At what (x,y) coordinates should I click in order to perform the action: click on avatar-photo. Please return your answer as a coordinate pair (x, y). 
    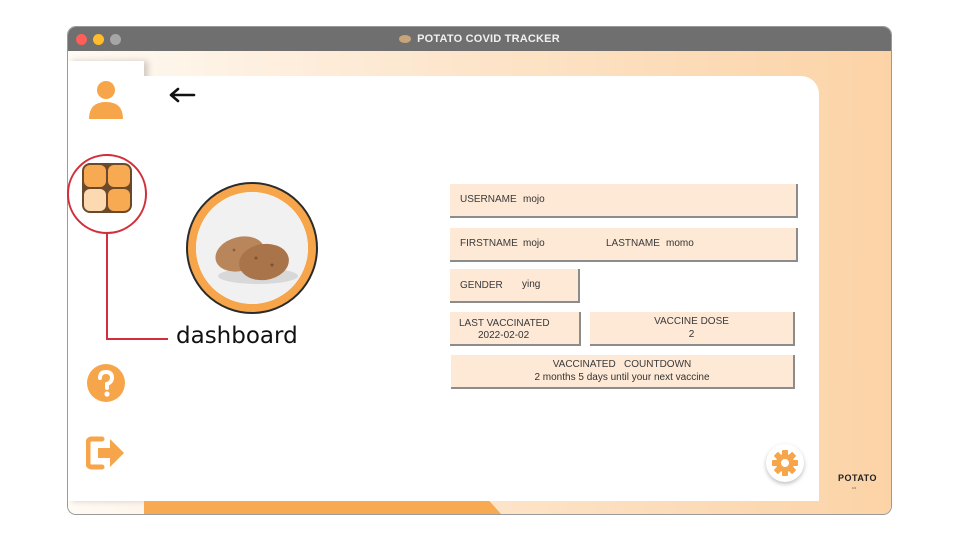
    Looking at the image, I should click on (252, 248).